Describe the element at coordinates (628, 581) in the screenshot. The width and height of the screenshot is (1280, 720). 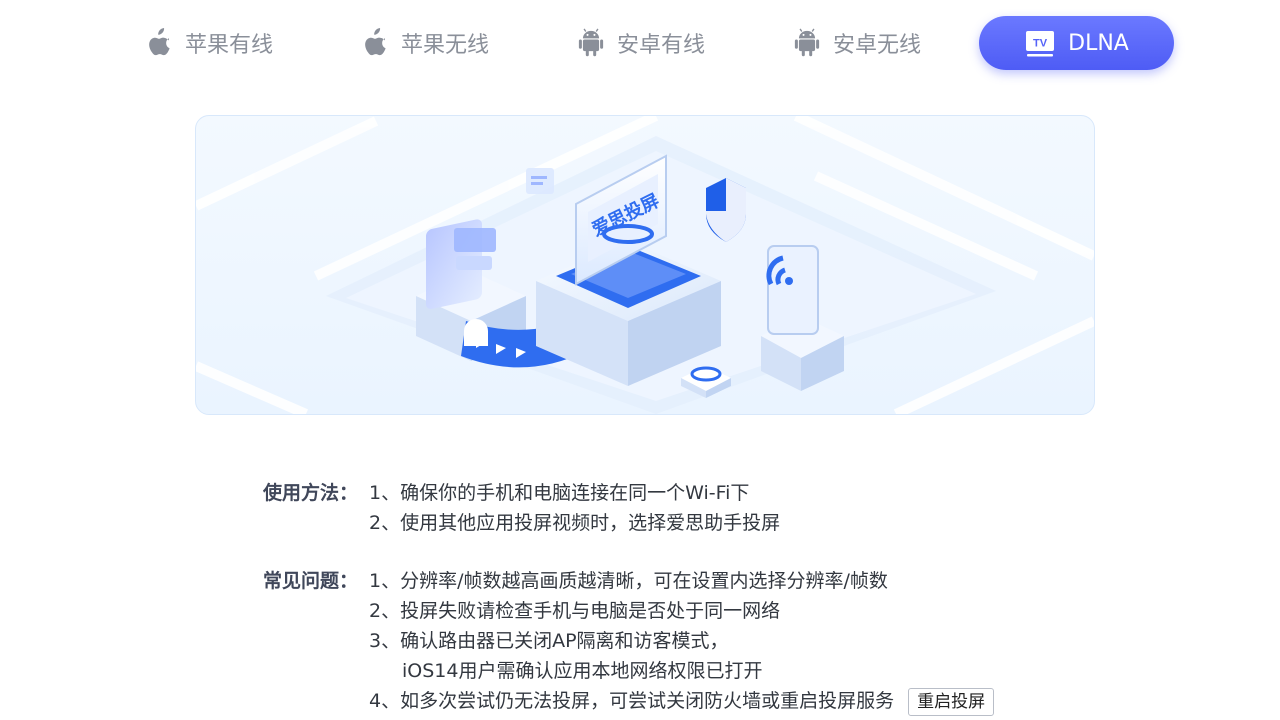
I see `faq-item: 1、分辨率/帧数越高画质越清晰，可在设置内选择分辨率/帧数` at that location.